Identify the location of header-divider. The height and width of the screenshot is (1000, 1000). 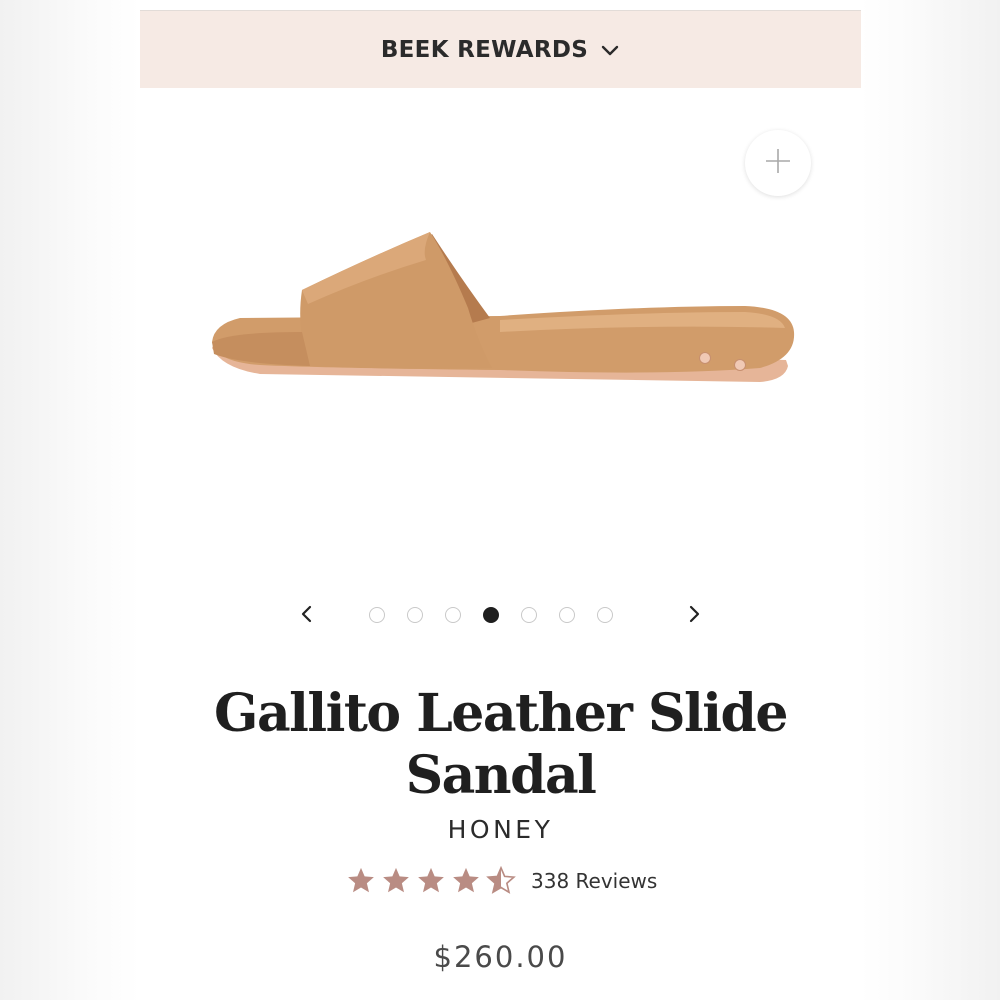
(500, 5).